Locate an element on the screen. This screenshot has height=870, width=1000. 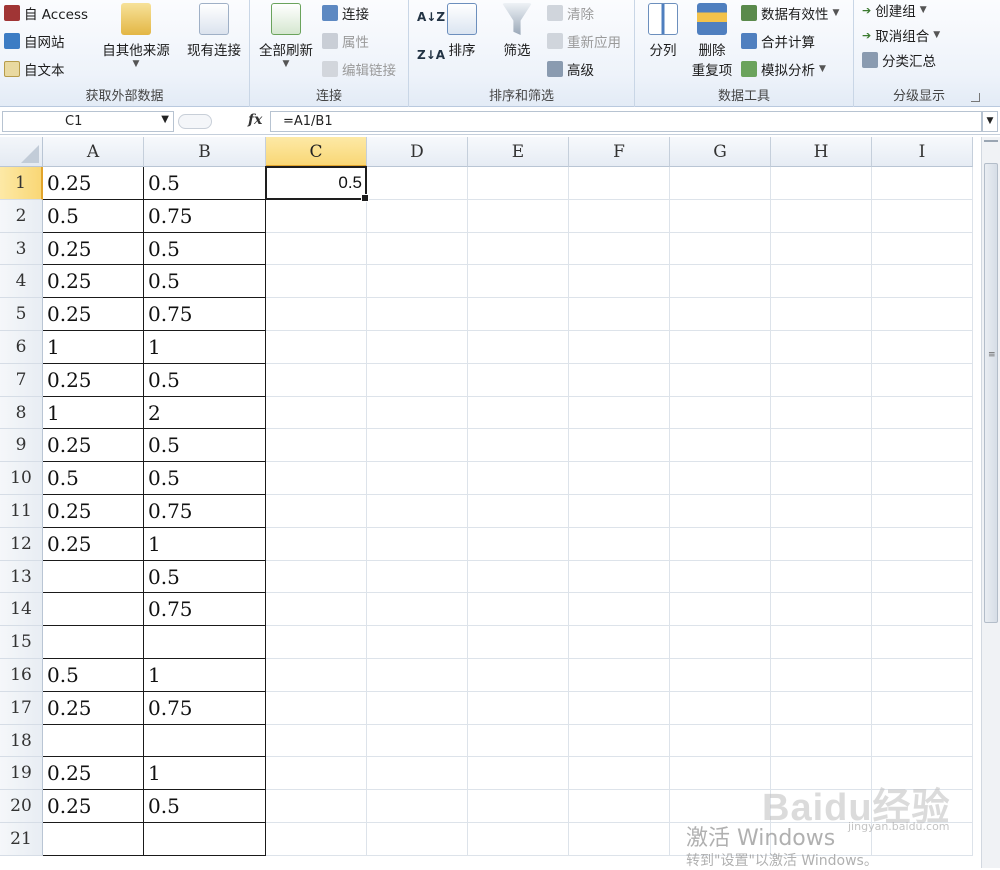
cell-b21 is located at coordinates (205, 839).